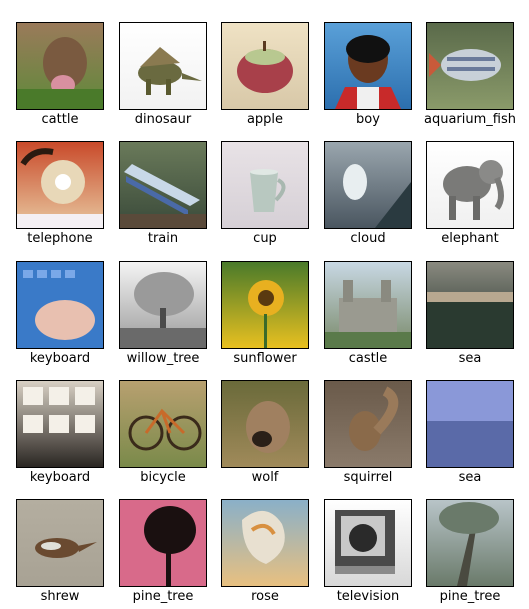 Image resolution: width=529 pixels, height=609 pixels. I want to click on grid-cell: cattle, so click(60, 77).